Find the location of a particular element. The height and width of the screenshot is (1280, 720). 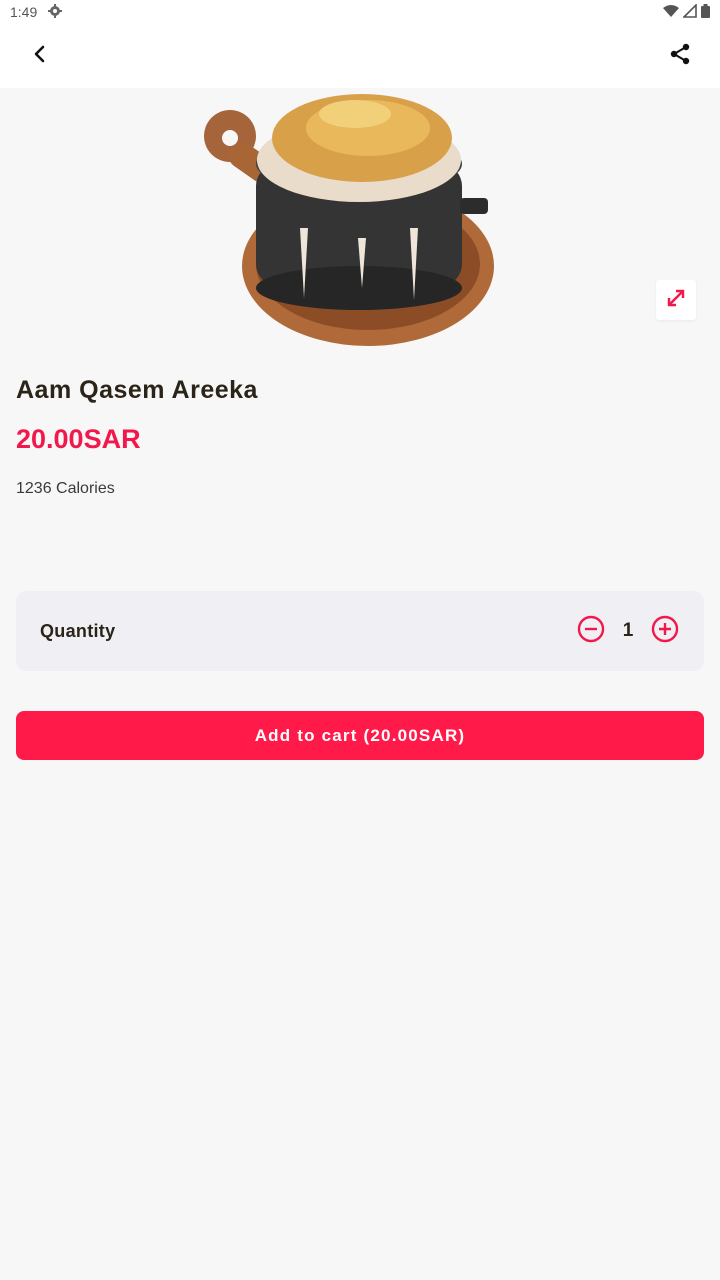

share-button is located at coordinates (680, 56).